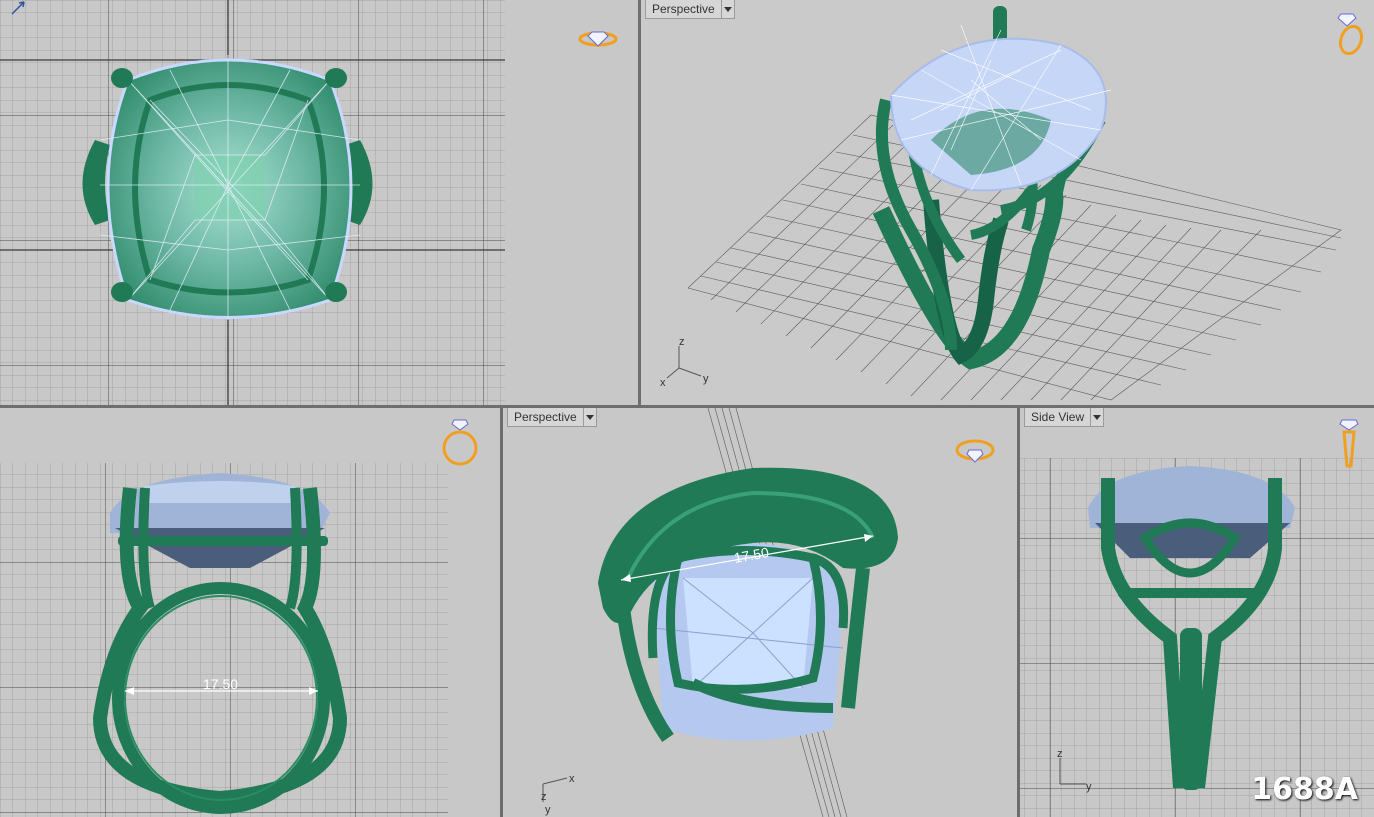 The width and height of the screenshot is (1374, 817). Describe the element at coordinates (224, 640) in the screenshot. I see `front-view-scene: 17.50` at that location.